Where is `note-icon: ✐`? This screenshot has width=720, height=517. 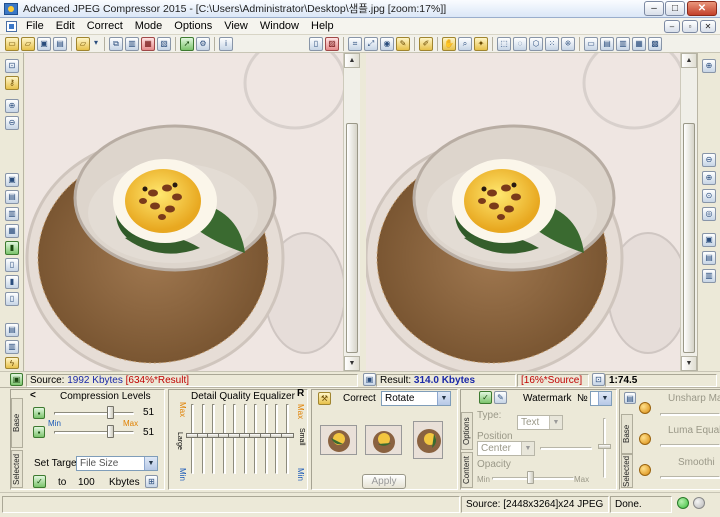
note-icon: ✐ is located at coordinates (426, 43).